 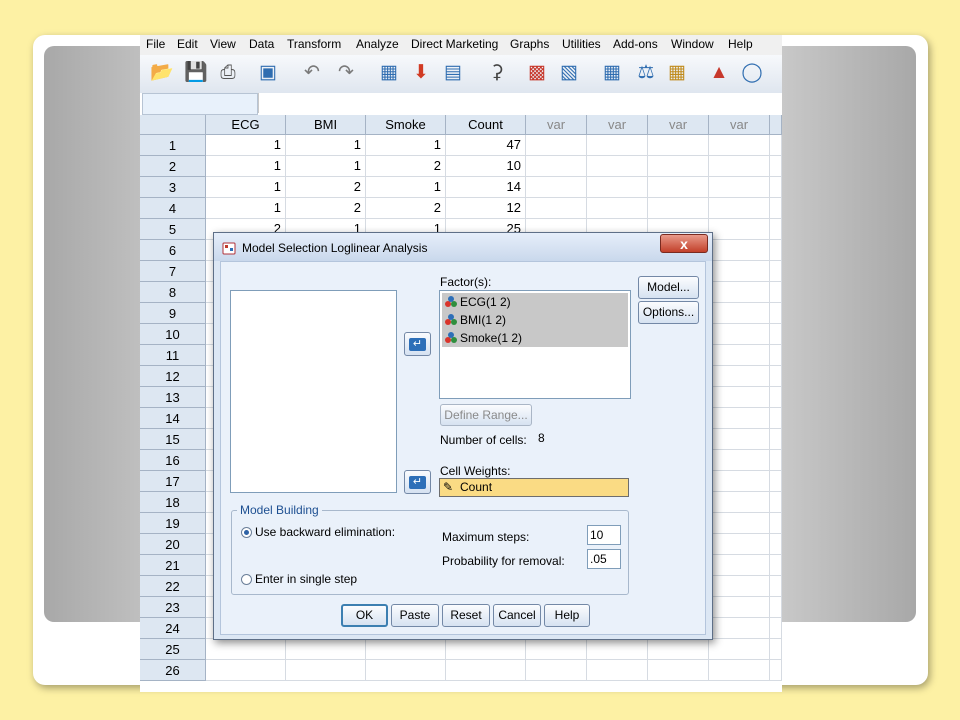 I want to click on weight-cases-icon: ⚖, so click(x=646, y=73).